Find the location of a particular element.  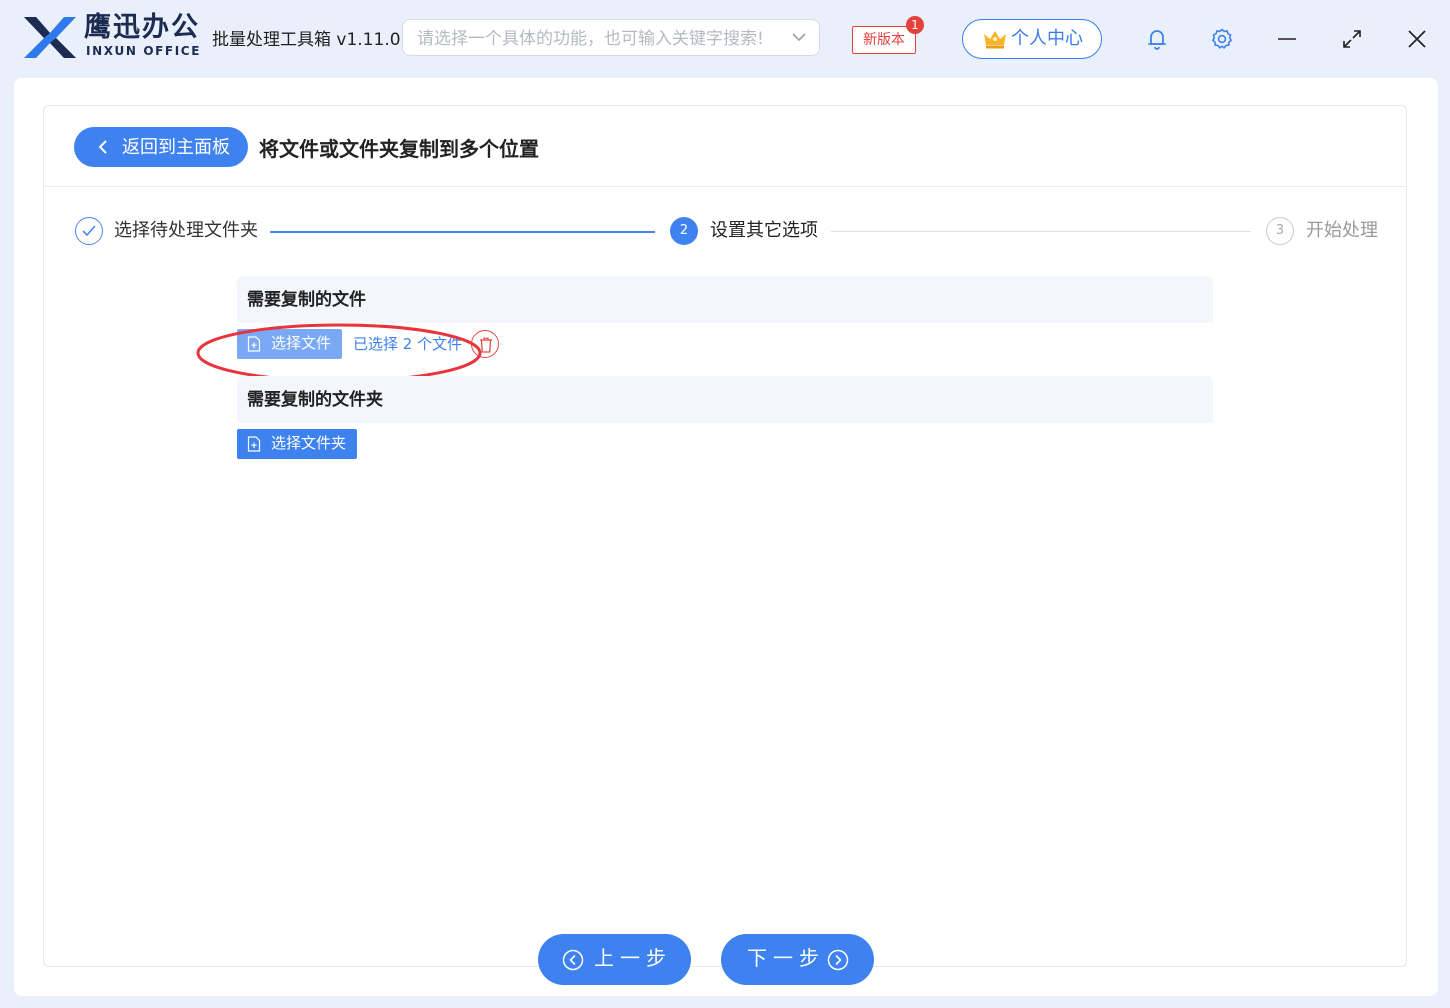

bell-icon is located at coordinates (1157, 39).